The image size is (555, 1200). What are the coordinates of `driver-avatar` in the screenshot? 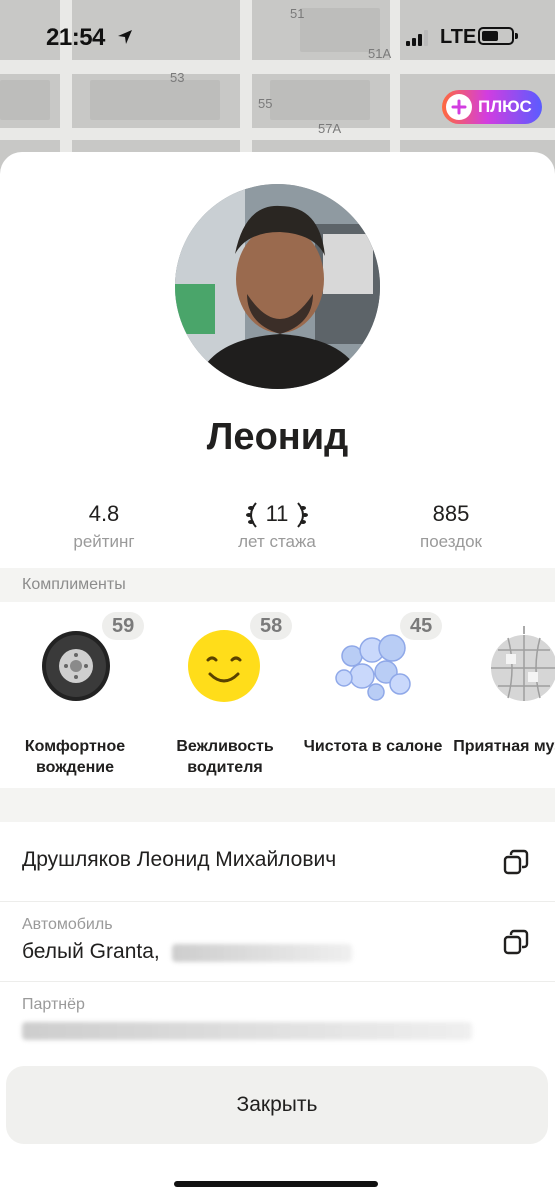 It's located at (277, 286).